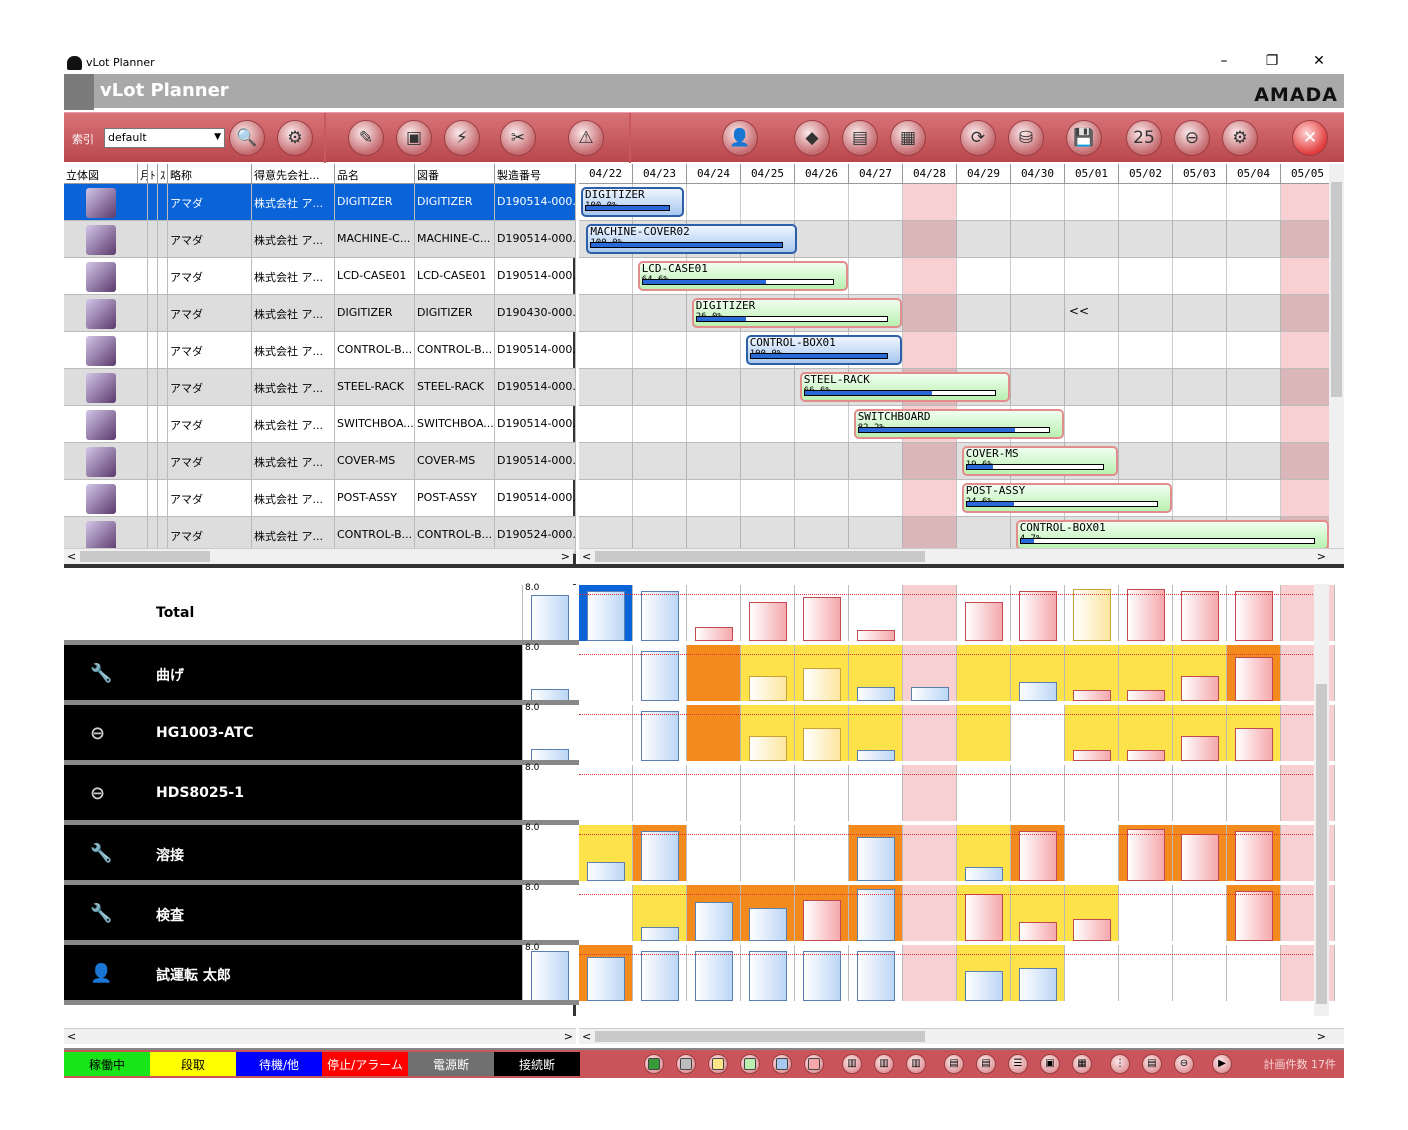  I want to click on resource-row: 🔧 溶接 8.0, so click(320, 852).